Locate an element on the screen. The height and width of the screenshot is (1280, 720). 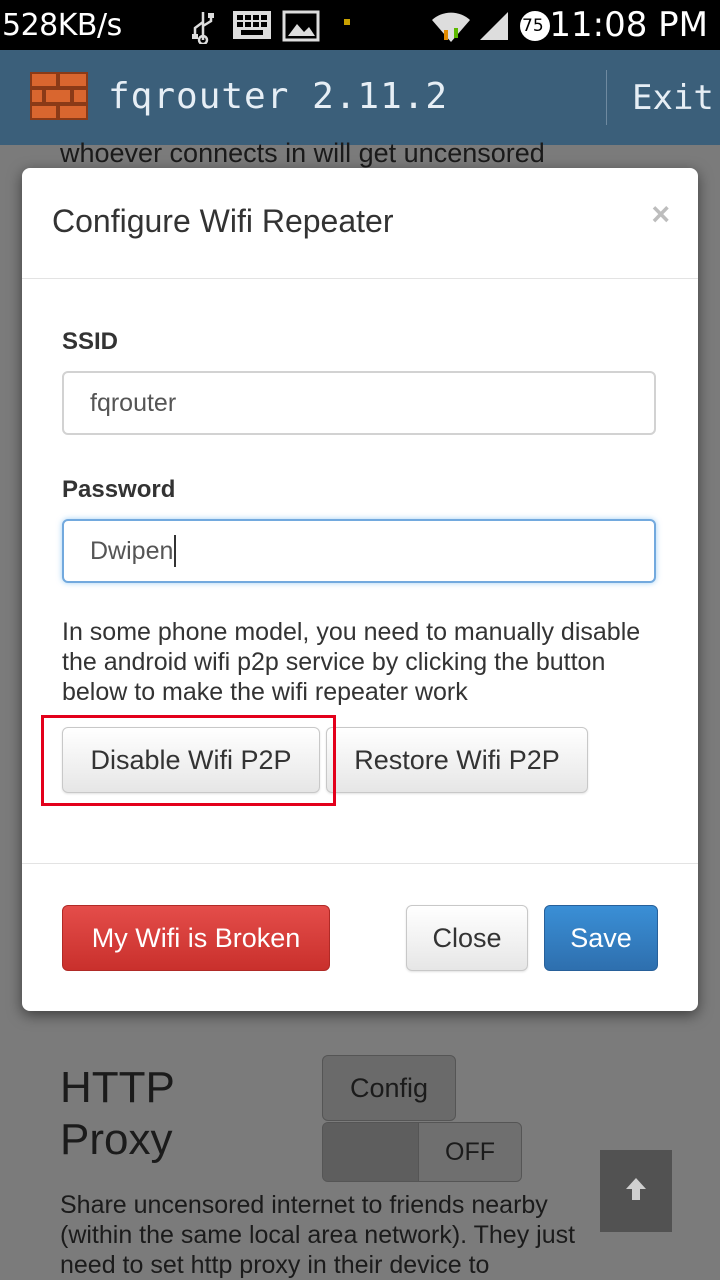
scroll-to-top-button is located at coordinates (636, 1191).